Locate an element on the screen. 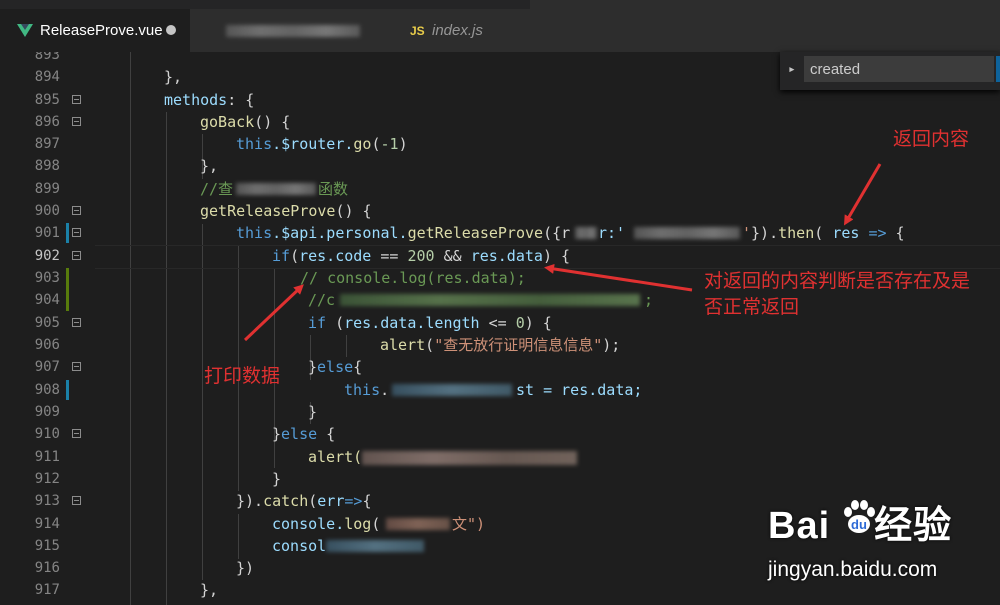  line-number: 901 is located at coordinates (47, 233).